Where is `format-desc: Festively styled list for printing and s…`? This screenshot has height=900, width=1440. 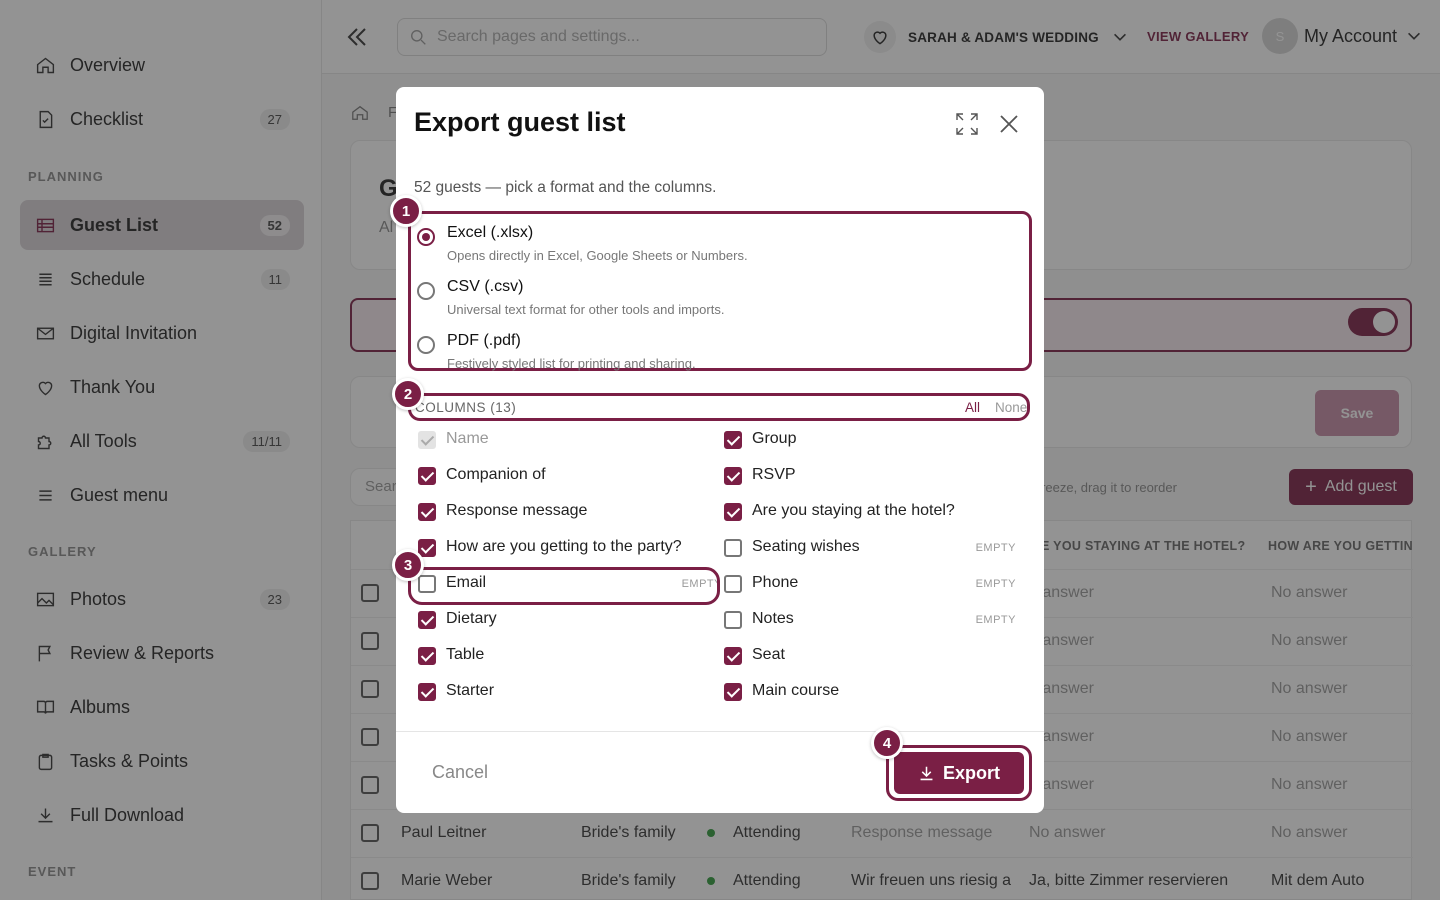 format-desc: Festively styled list for printing and s… is located at coordinates (571, 363).